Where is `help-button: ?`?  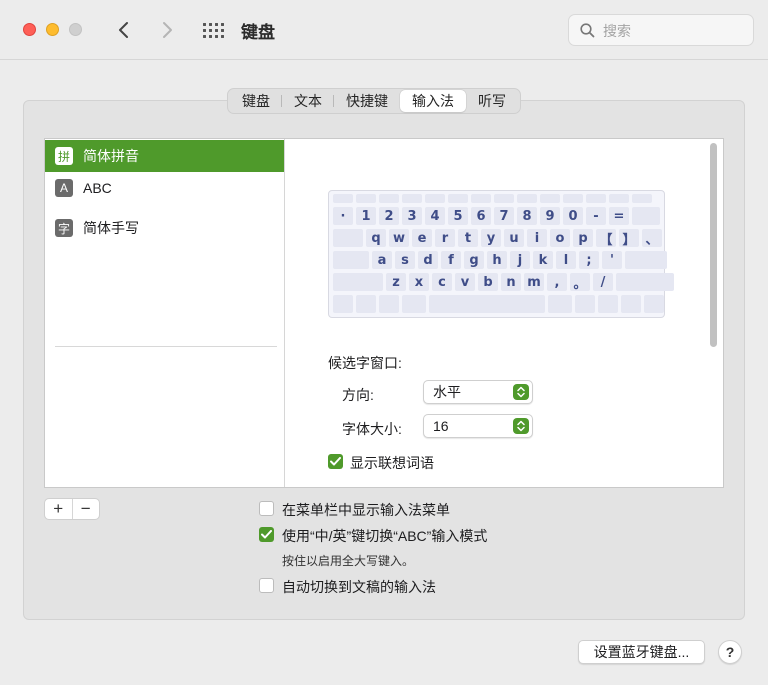
help-button: ? is located at coordinates (730, 652).